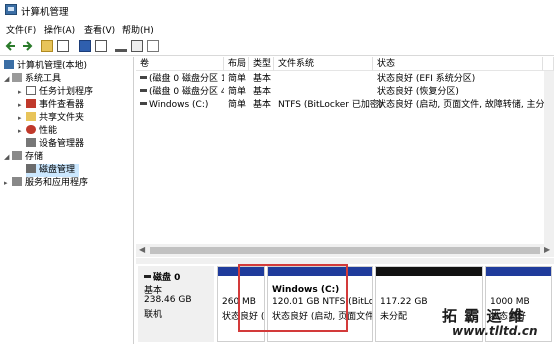 This screenshot has width=554, height=344. What do you see at coordinates (43, 79) in the screenshot?
I see `tree-item-label: 系统工具` at bounding box center [43, 79].